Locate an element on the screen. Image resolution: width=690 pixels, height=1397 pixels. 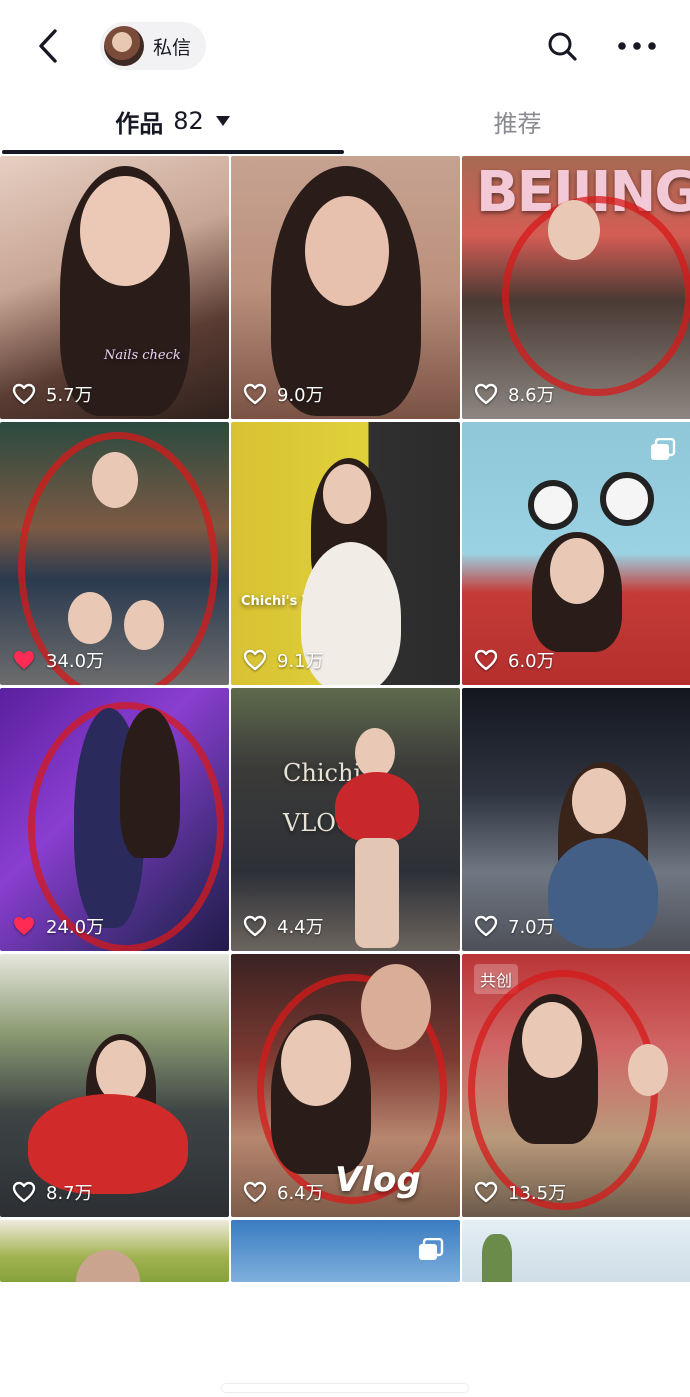
video-thumbnail: 24.0万 is located at coordinates (114, 819).